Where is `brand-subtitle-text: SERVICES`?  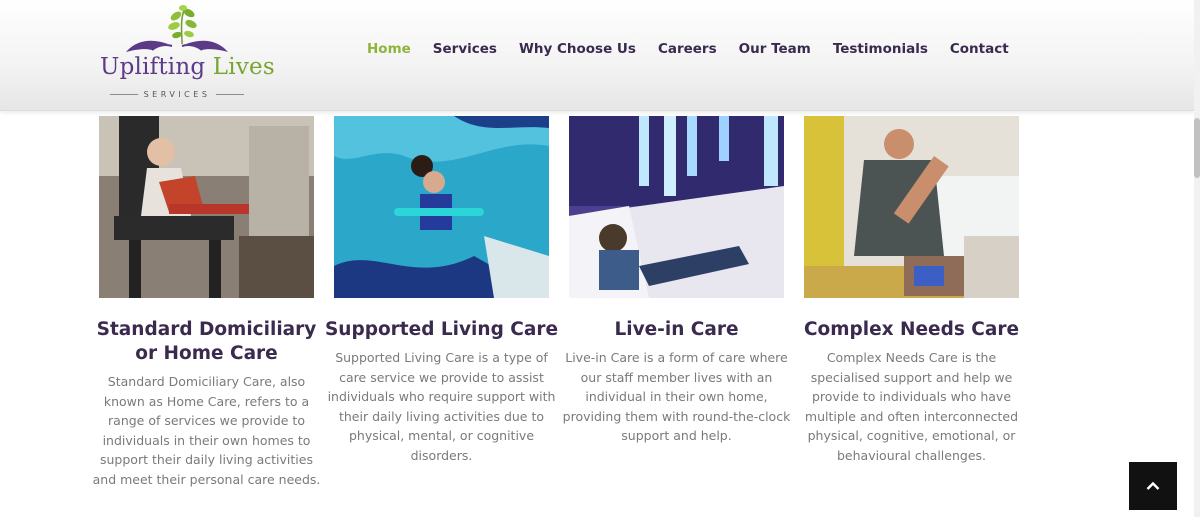
brand-subtitle-text: SERVICES is located at coordinates (177, 94).